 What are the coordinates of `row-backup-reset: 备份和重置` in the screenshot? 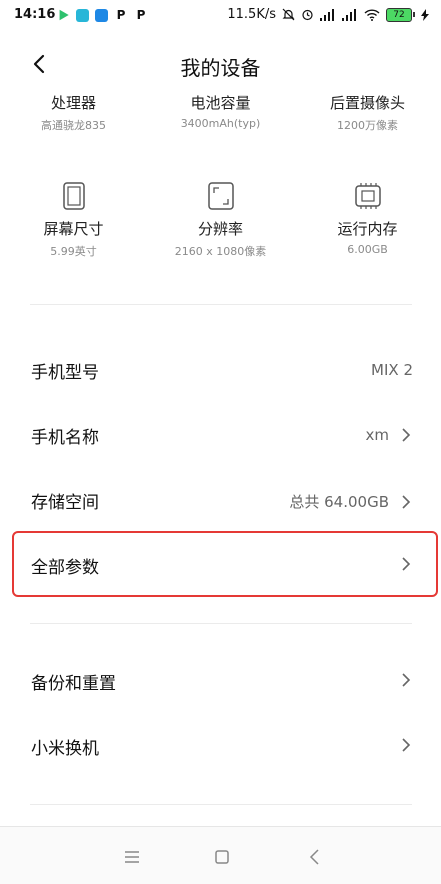 It's located at (220, 683).